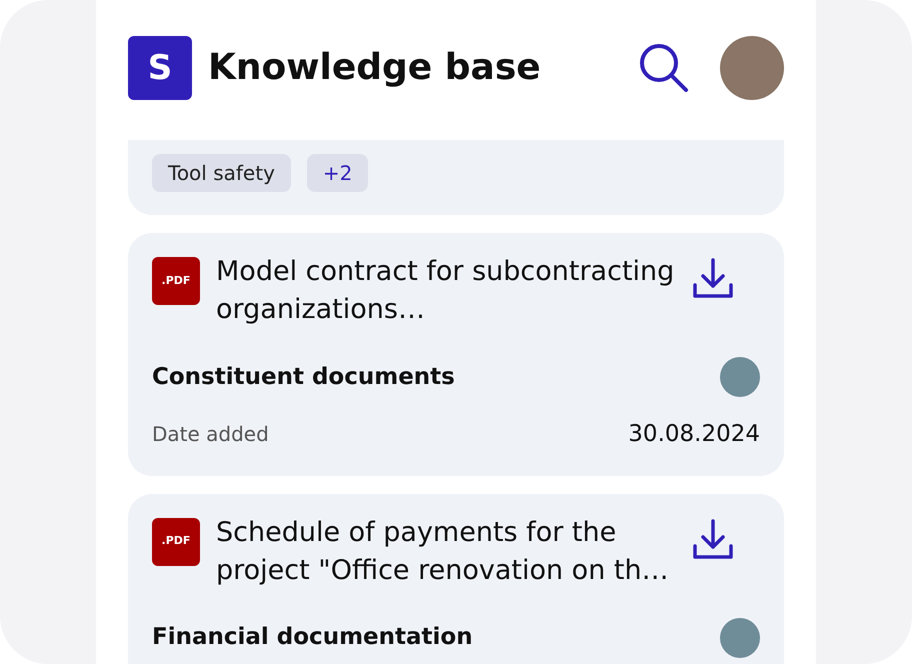 Image resolution: width=912 pixels, height=664 pixels. Describe the element at coordinates (303, 377) in the screenshot. I see `document-category: Constituent documents` at that location.